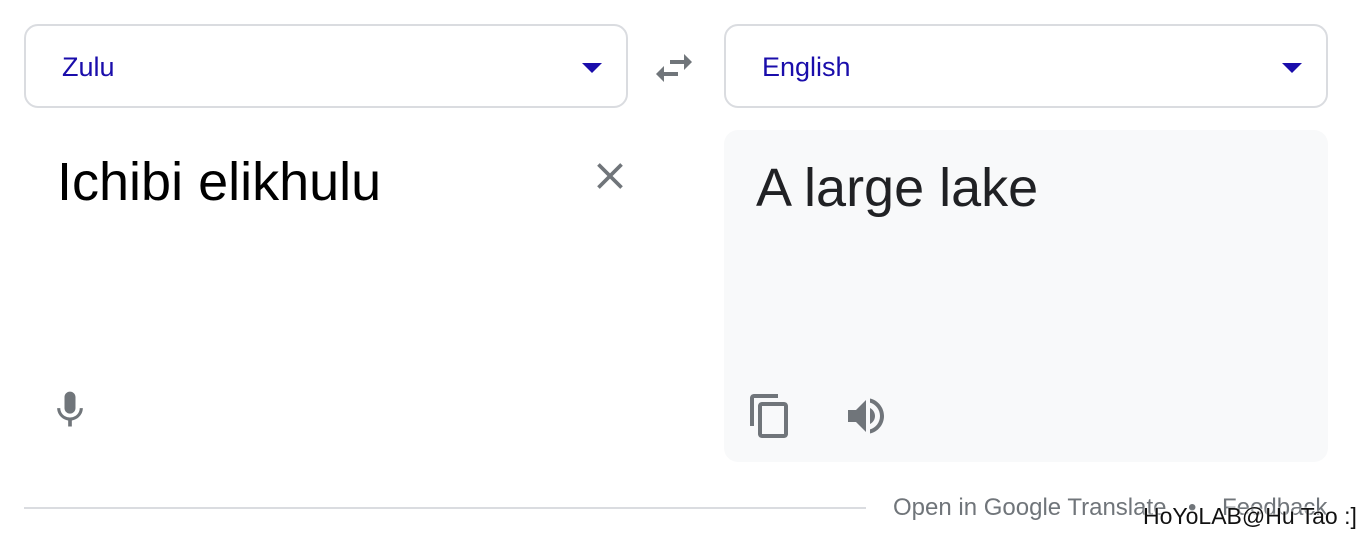 Image resolution: width=1366 pixels, height=548 pixels. What do you see at coordinates (1030, 508) in the screenshot?
I see `open-in-google-translate-link: Open in Google Translate` at bounding box center [1030, 508].